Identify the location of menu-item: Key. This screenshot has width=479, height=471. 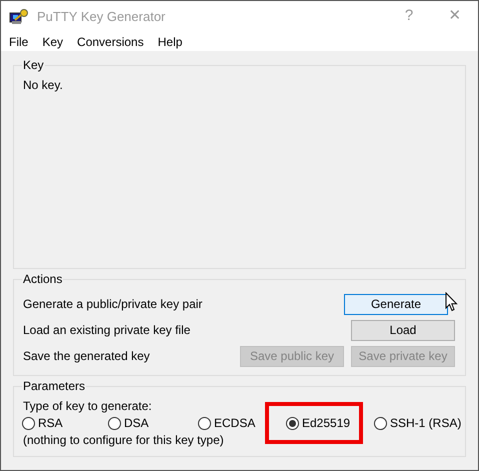
(52, 41).